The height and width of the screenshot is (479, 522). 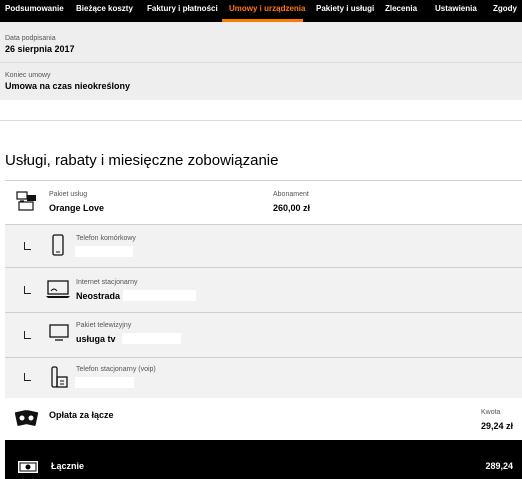 I want to click on mobile-label: Telefon komórkowy, so click(x=106, y=238).